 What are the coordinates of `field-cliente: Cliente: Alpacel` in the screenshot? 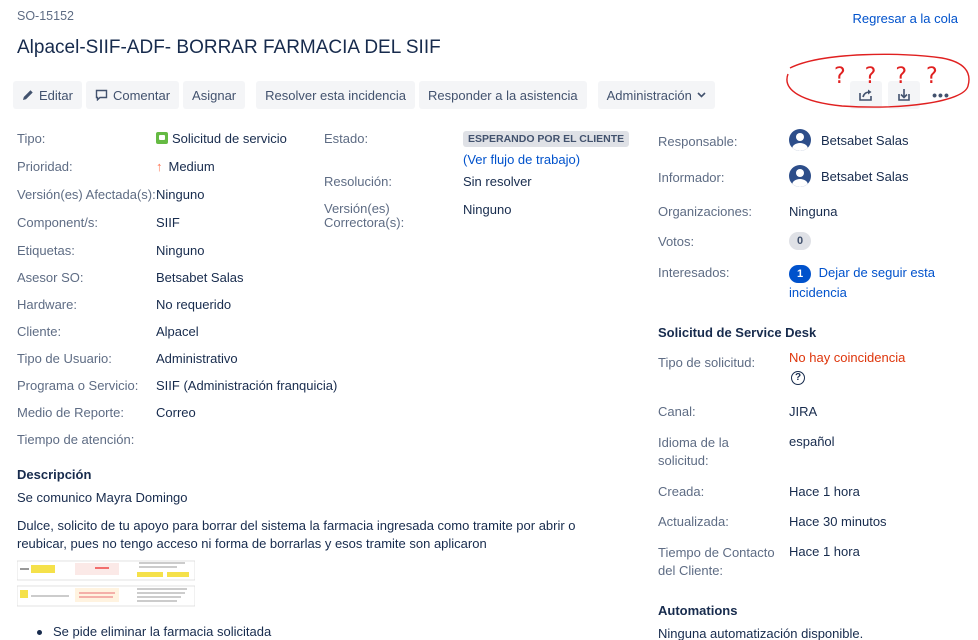 It's located at (108, 331).